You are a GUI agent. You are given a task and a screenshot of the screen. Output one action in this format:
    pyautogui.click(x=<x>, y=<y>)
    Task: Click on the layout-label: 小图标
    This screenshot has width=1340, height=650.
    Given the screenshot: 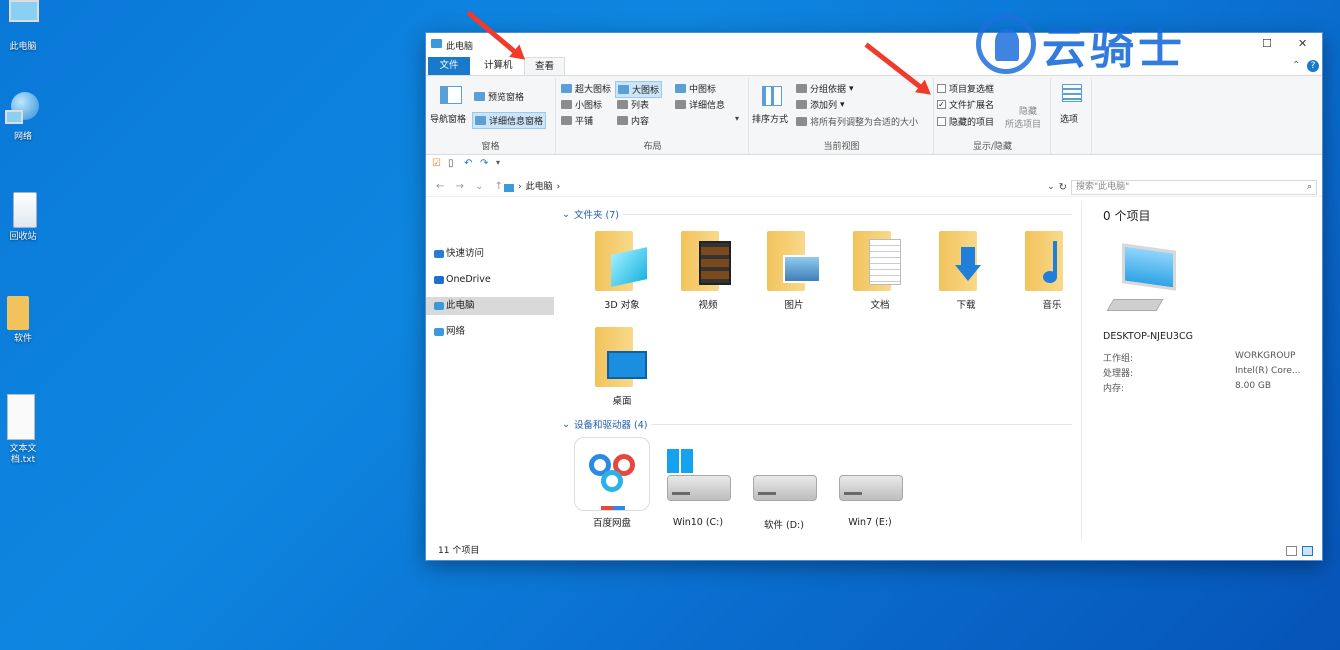 What is the action you would take?
    pyautogui.click(x=589, y=106)
    